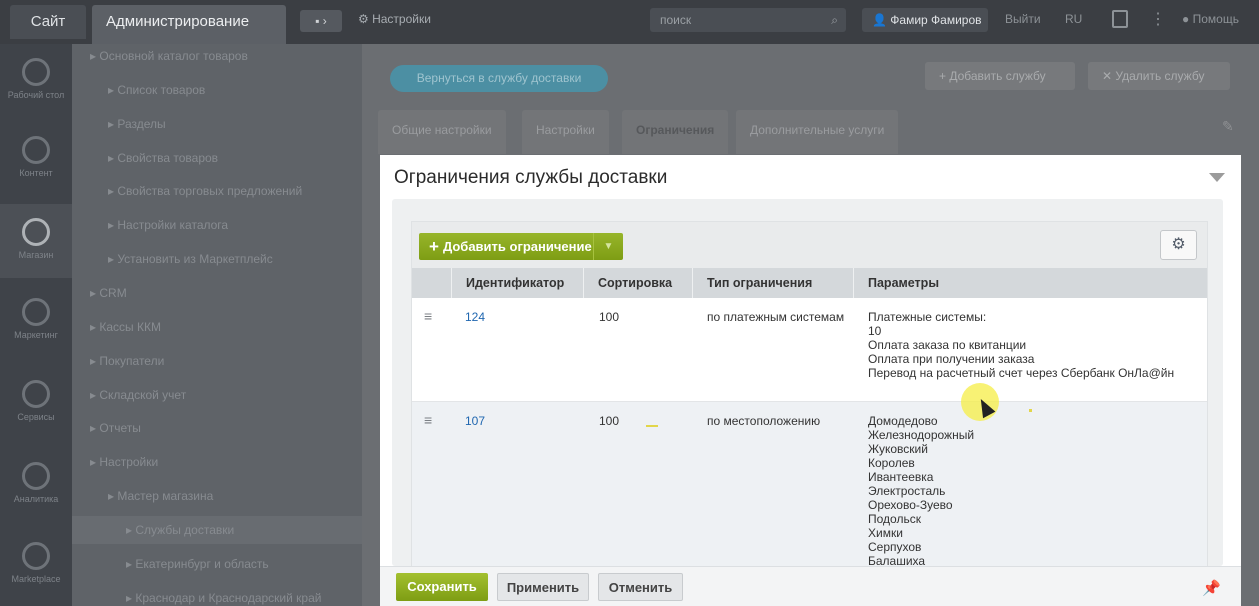 Image resolution: width=1259 pixels, height=606 pixels. I want to click on tree-item: ▸ Установить из Маркетплейс, so click(190, 259).